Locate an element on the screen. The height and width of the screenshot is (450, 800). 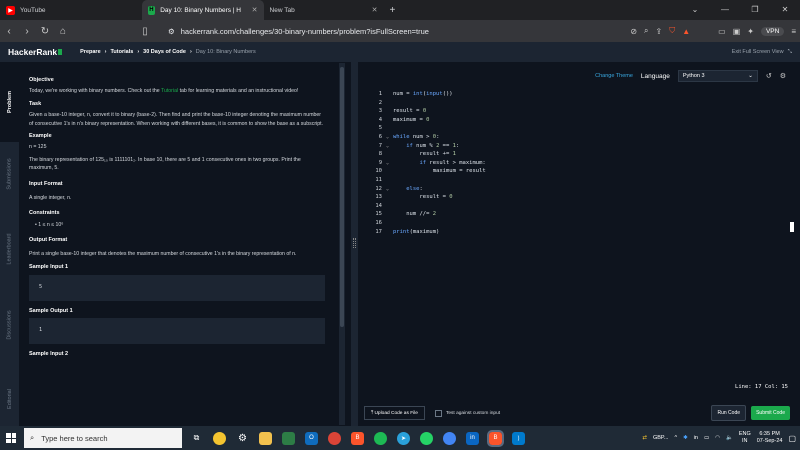
site-settings-icon: ⚙ is located at coordinates (171, 31).